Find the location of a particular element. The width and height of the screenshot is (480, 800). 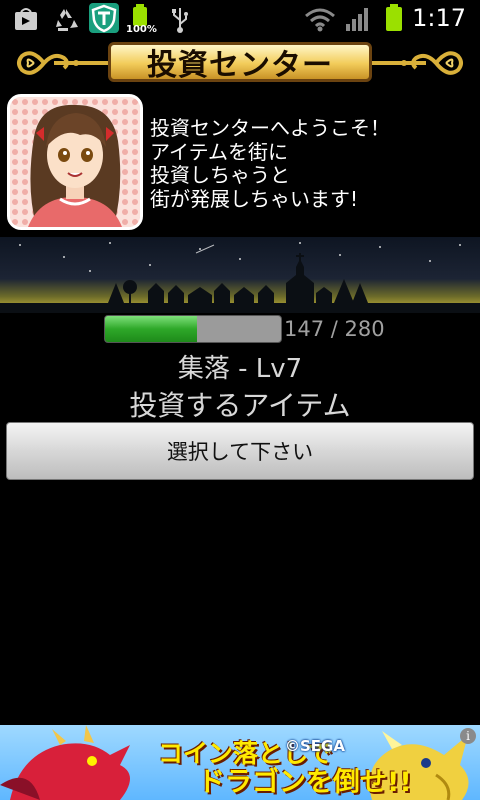

signal-icon is located at coordinates (357, 19).